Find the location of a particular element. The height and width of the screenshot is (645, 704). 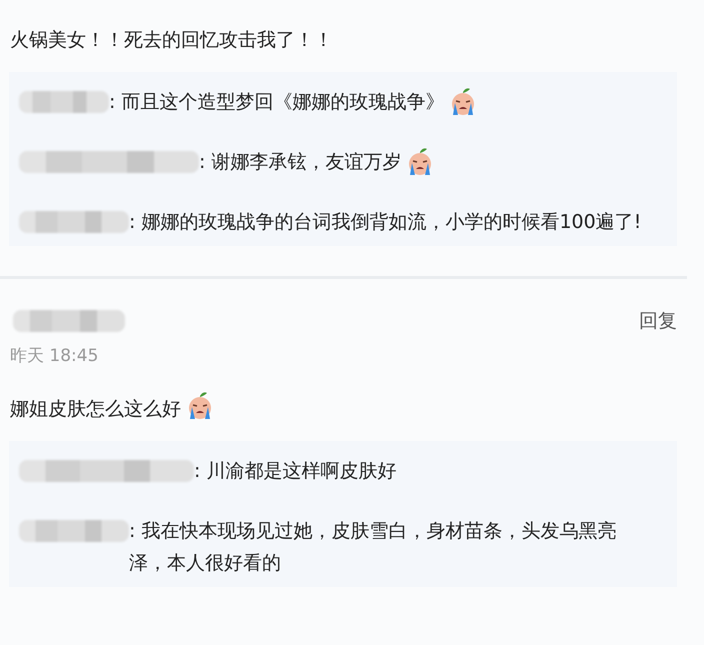

comment-text: 火锅美女！！死去的回忆攻击我了！！ is located at coordinates (171, 40).